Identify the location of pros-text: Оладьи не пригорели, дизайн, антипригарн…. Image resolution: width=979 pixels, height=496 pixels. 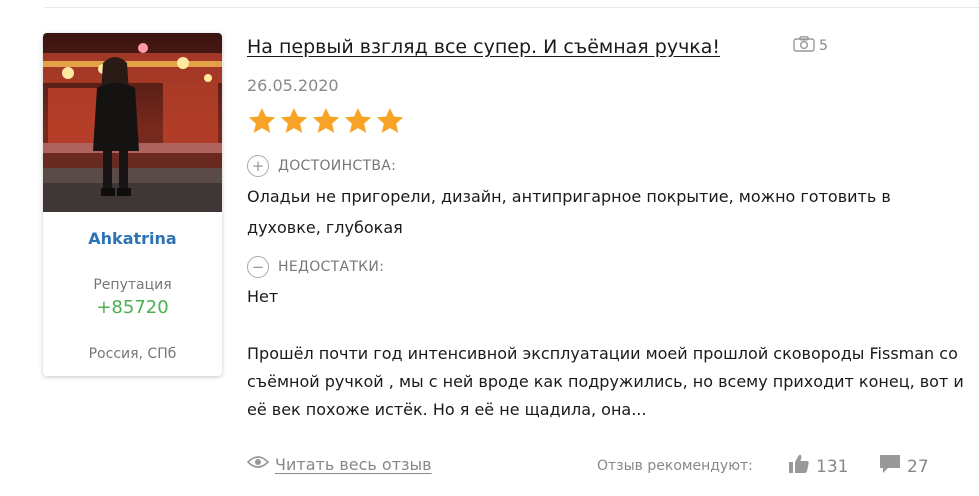
(569, 212).